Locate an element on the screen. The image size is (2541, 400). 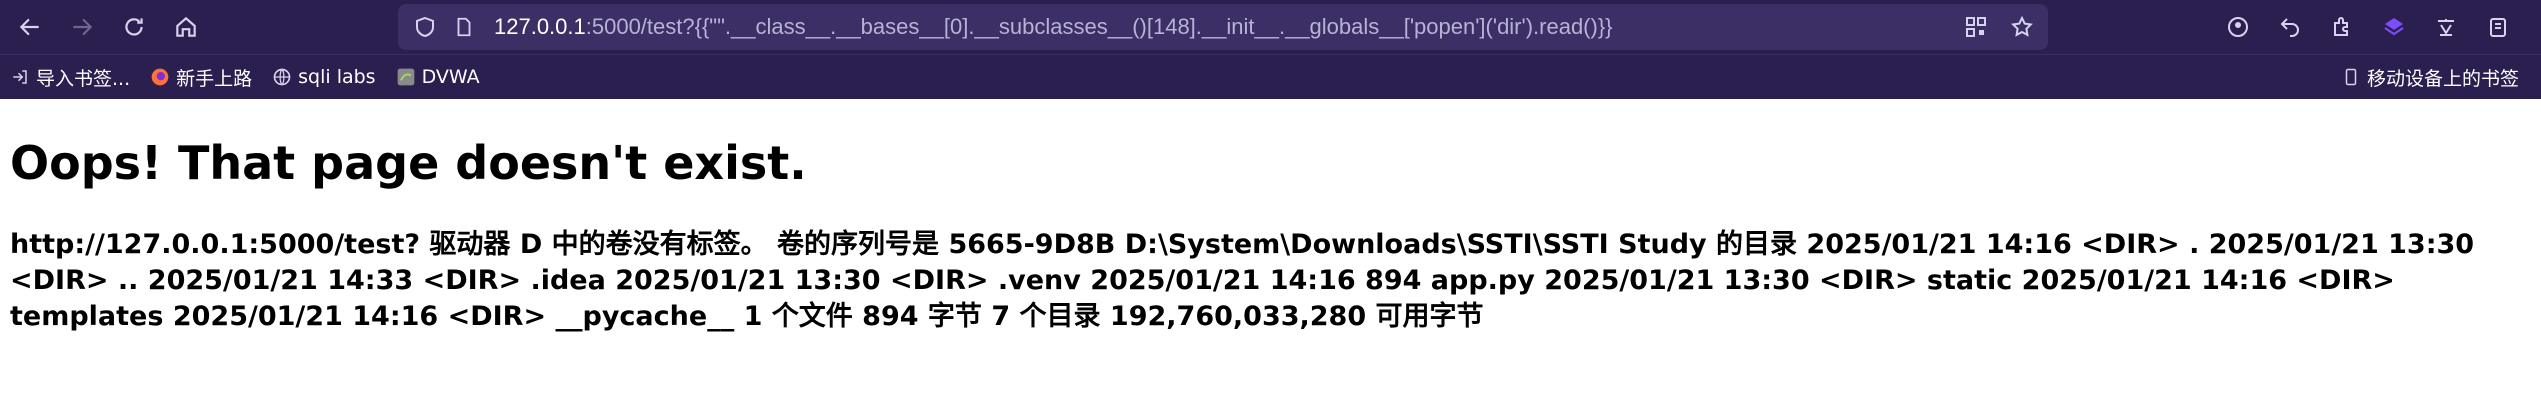
mobile-phone-icon is located at coordinates (2351, 77).